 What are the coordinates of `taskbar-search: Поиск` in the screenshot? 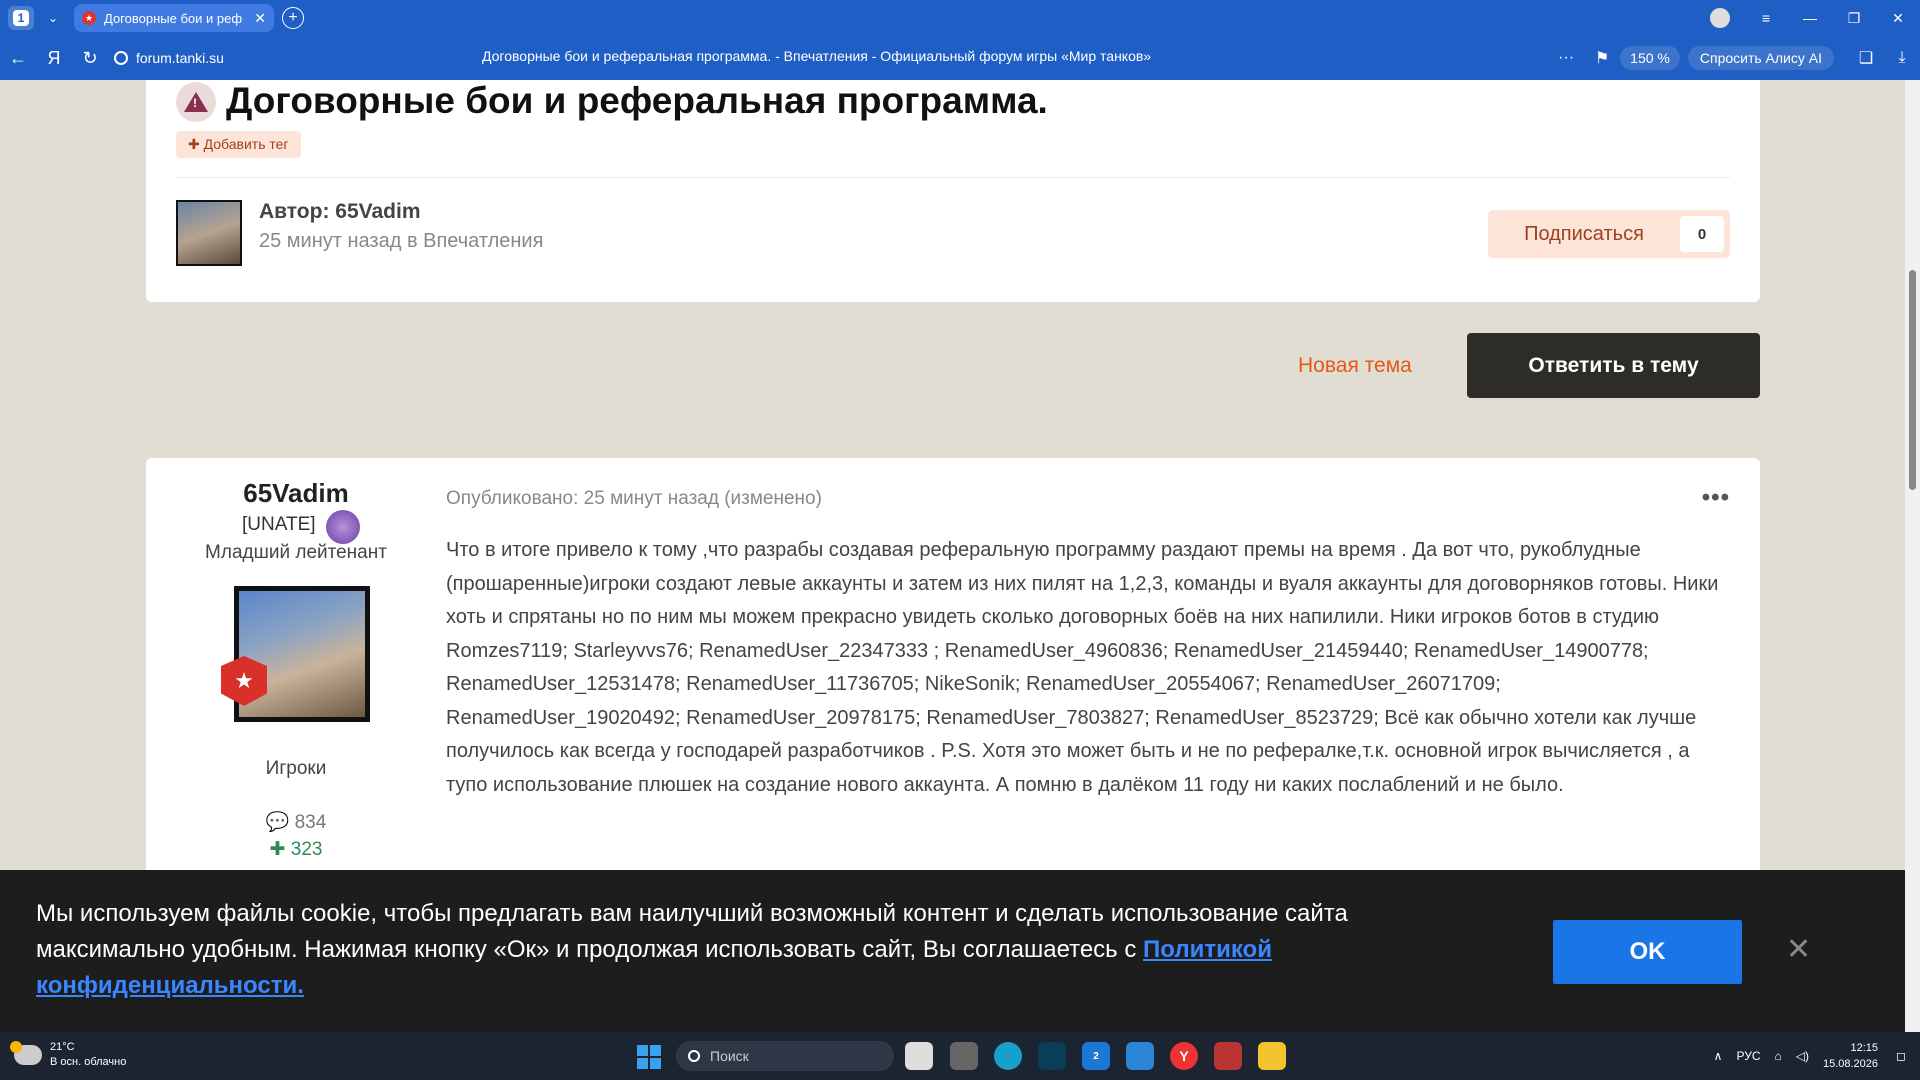 It's located at (785, 1056).